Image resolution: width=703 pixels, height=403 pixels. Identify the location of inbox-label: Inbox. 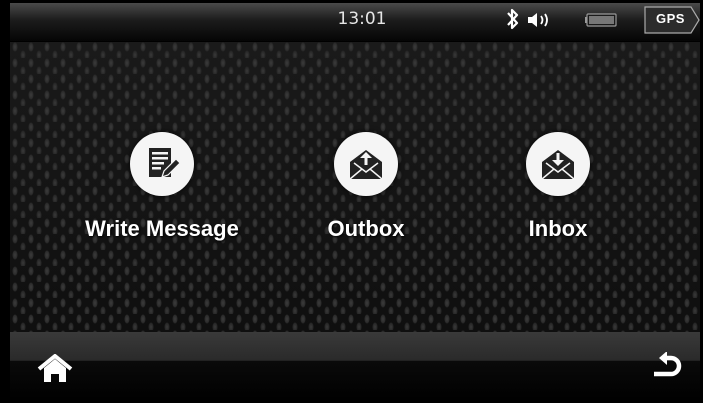
(558, 228).